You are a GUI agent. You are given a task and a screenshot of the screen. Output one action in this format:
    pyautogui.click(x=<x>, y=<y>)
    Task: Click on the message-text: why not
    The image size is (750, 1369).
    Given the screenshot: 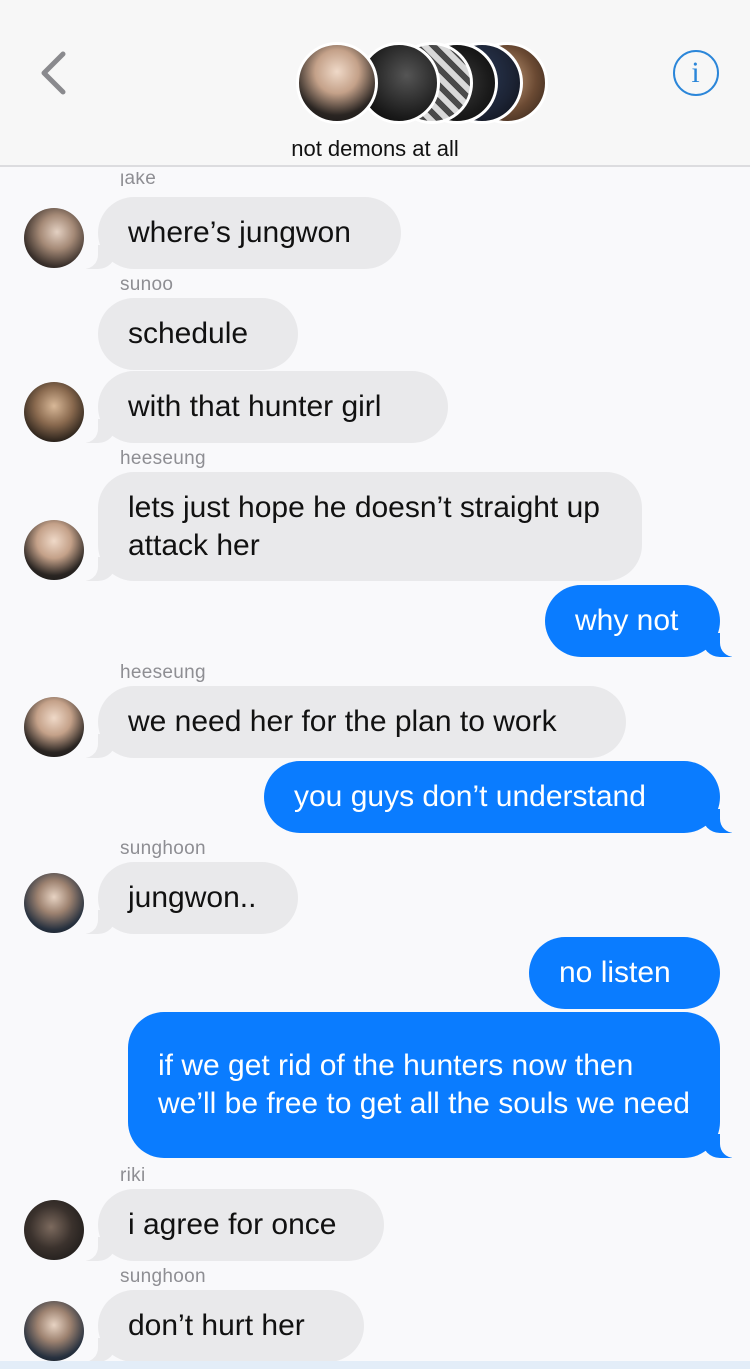 What is the action you would take?
    pyautogui.click(x=627, y=620)
    